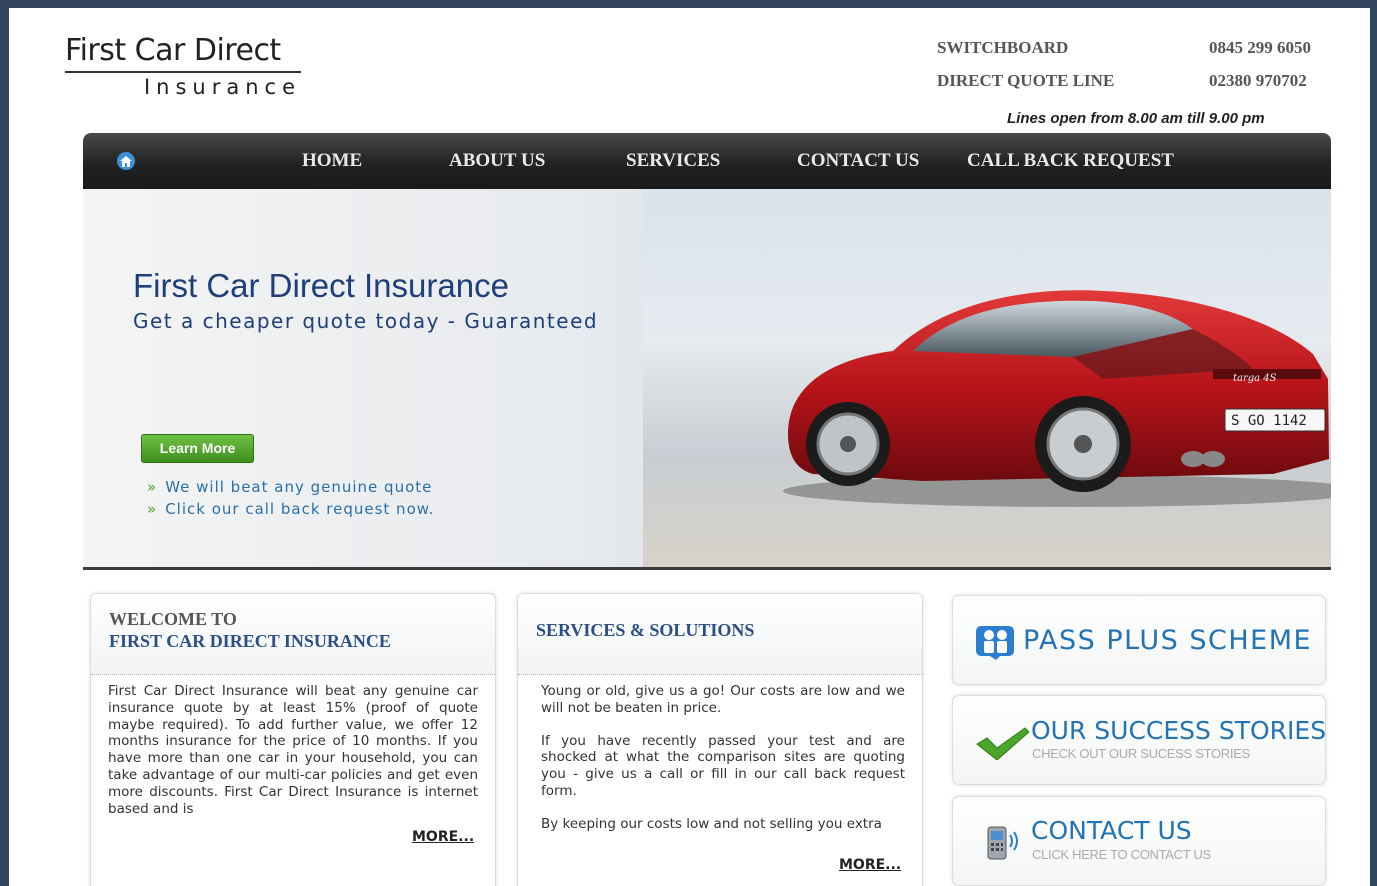  I want to click on welcome-heading-1: WELCOME TO, so click(173, 619).